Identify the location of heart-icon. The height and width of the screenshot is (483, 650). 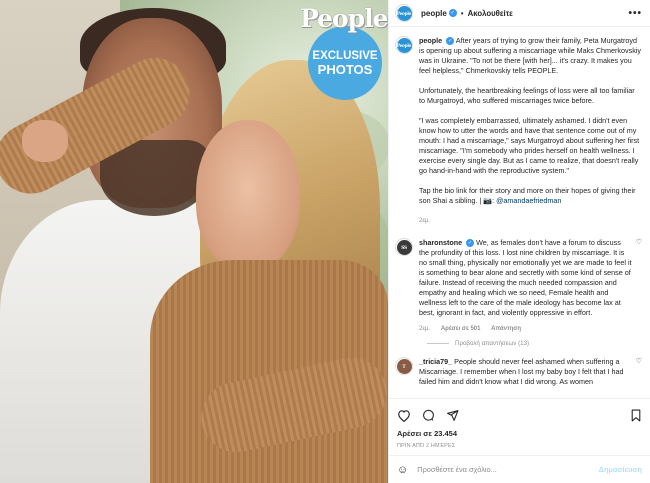
(404, 415).